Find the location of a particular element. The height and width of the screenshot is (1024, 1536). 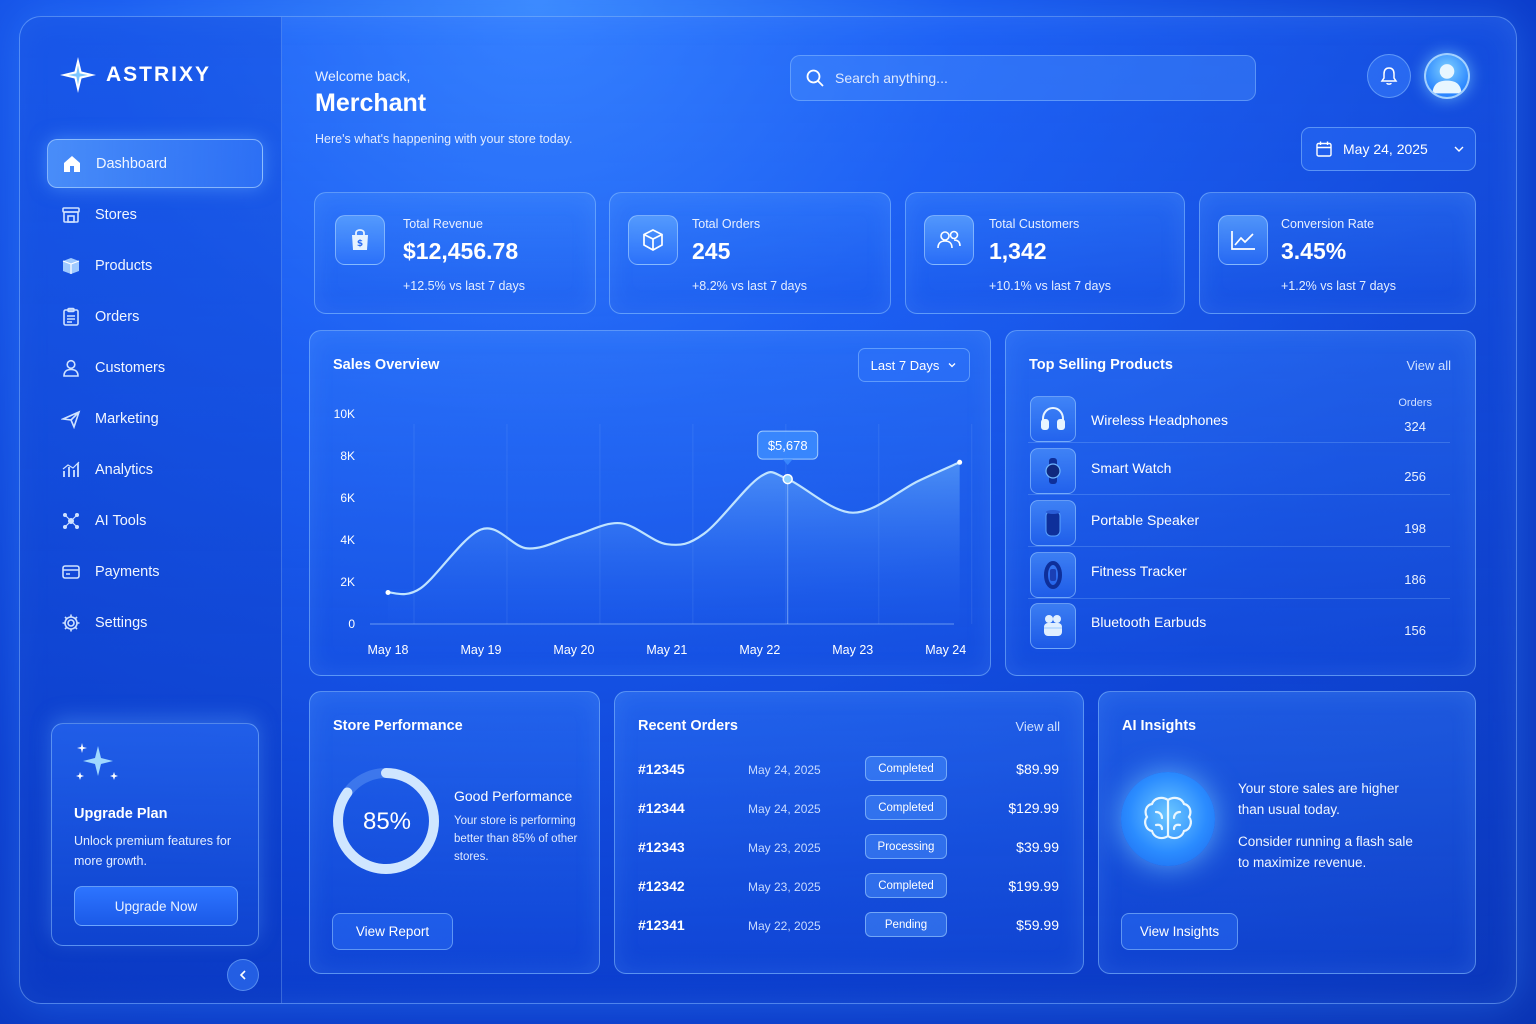

users-icon is located at coordinates (949, 240).